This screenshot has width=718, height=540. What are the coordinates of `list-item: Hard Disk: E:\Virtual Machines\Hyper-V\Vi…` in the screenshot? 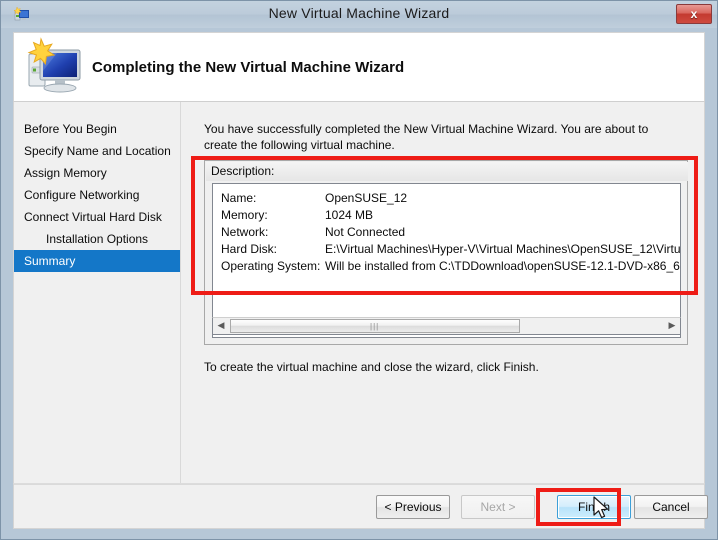 It's located at (451, 249).